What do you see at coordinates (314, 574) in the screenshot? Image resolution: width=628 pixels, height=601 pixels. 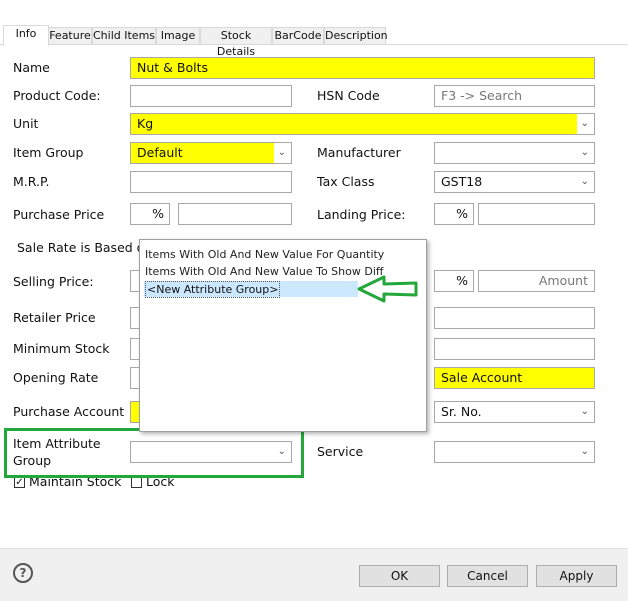 I see `footer-bar: ? OK Cancel Apply` at bounding box center [314, 574].